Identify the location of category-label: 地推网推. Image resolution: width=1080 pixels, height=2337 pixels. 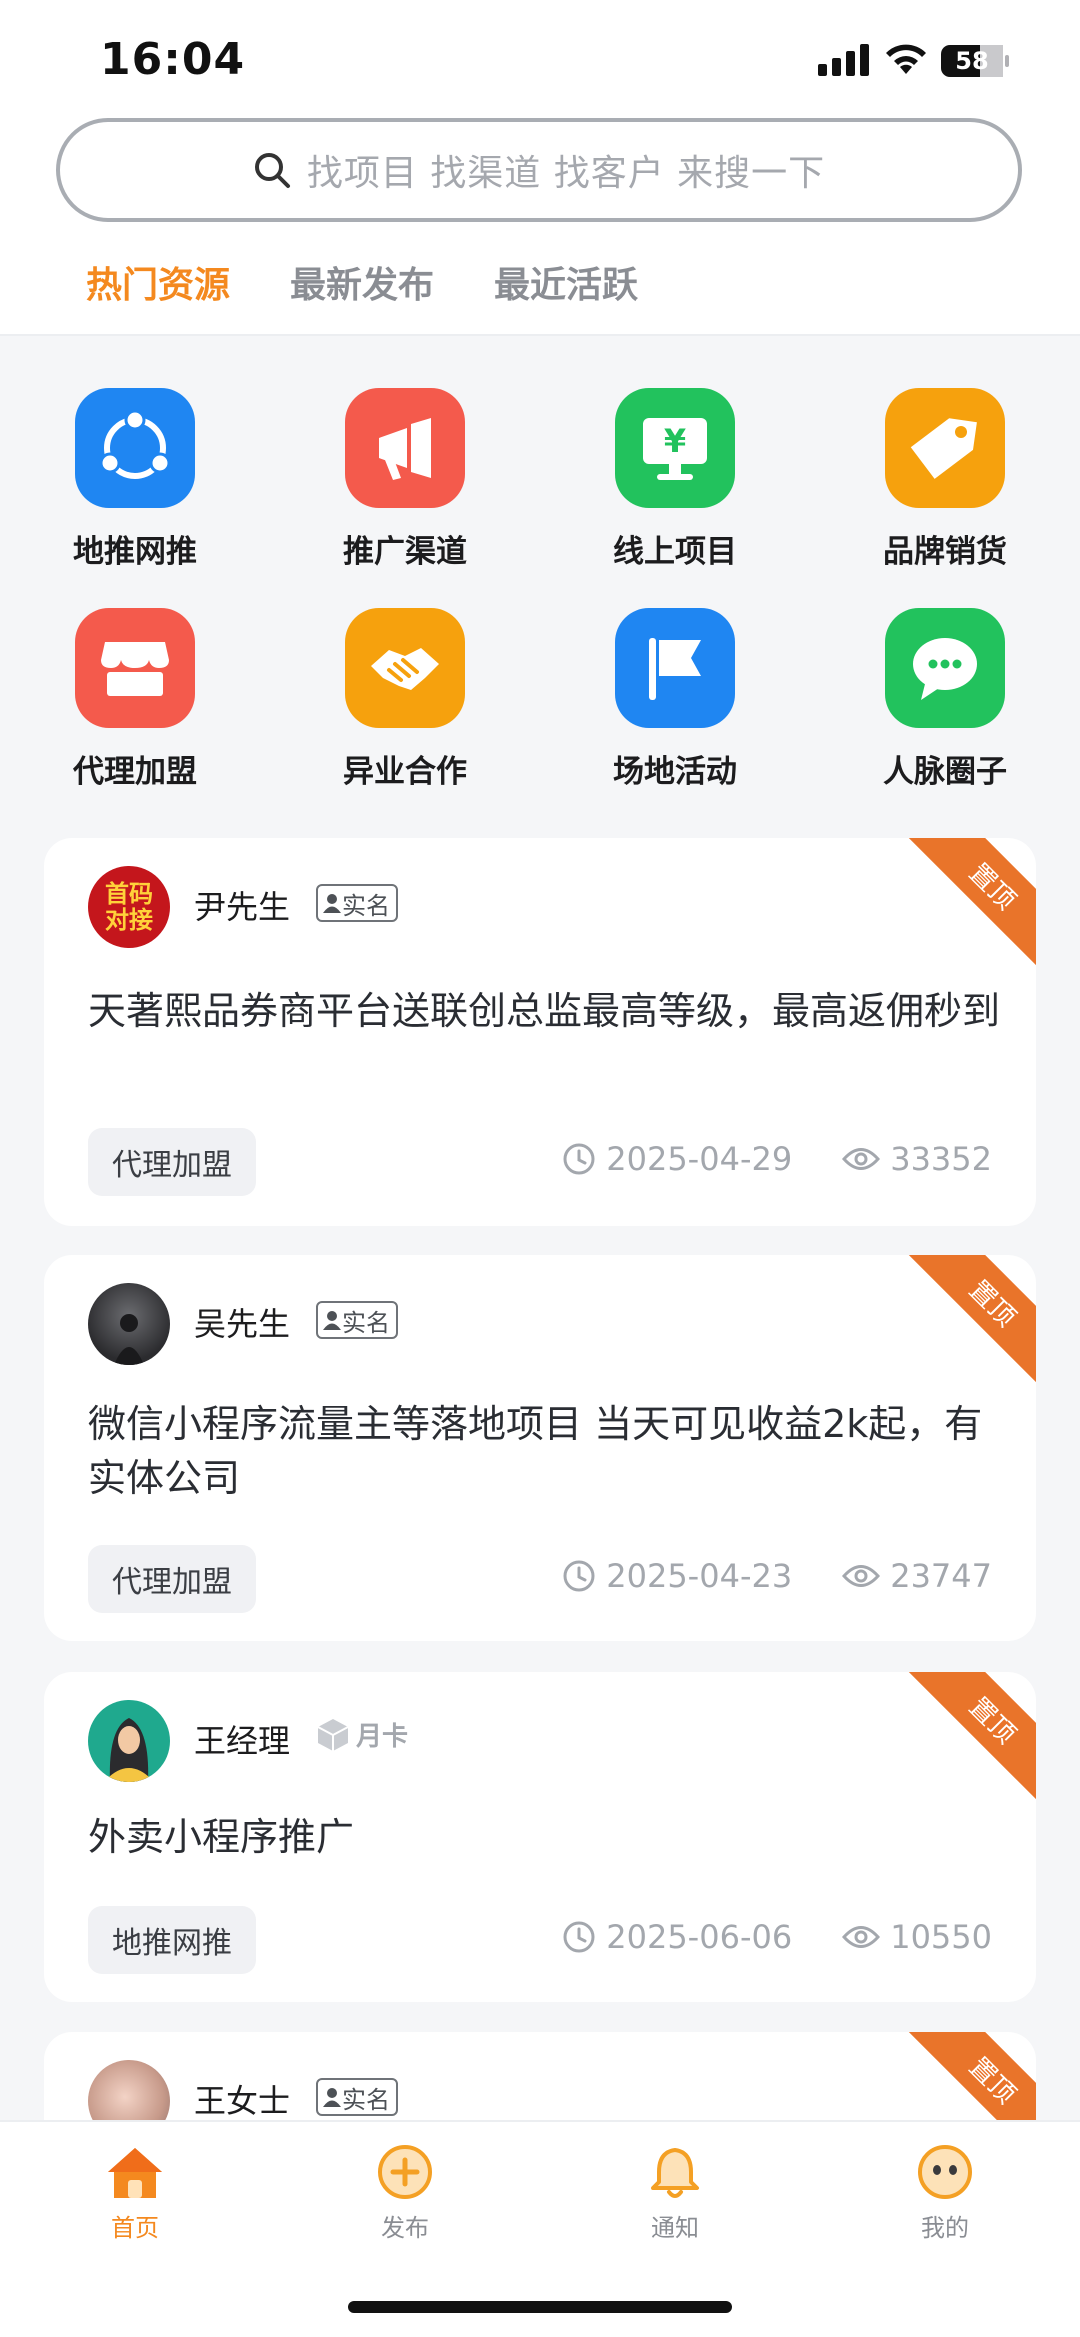
(135, 552).